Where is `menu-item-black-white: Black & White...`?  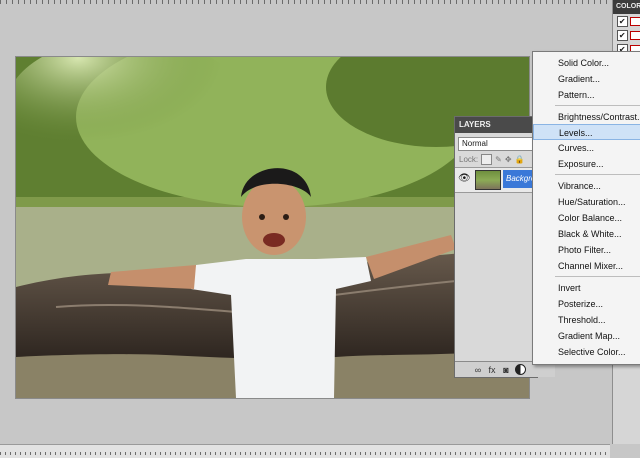
menu-item-black-white: Black & White... is located at coordinates (586, 234).